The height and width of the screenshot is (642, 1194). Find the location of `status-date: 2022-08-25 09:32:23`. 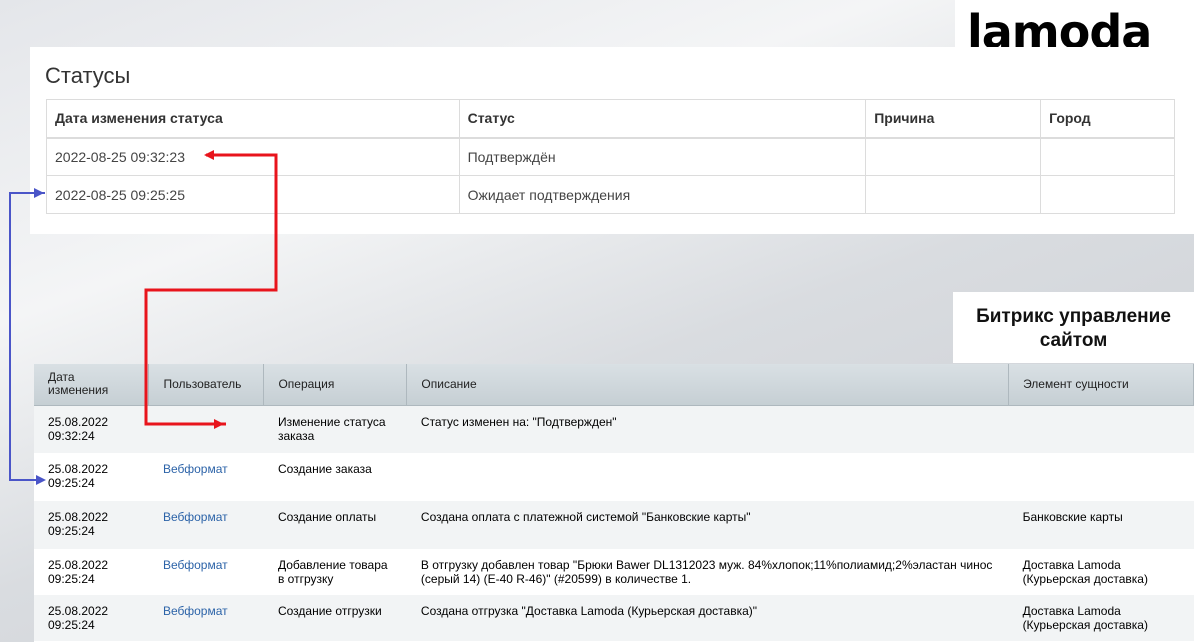

status-date: 2022-08-25 09:32:23 is located at coordinates (253, 156).